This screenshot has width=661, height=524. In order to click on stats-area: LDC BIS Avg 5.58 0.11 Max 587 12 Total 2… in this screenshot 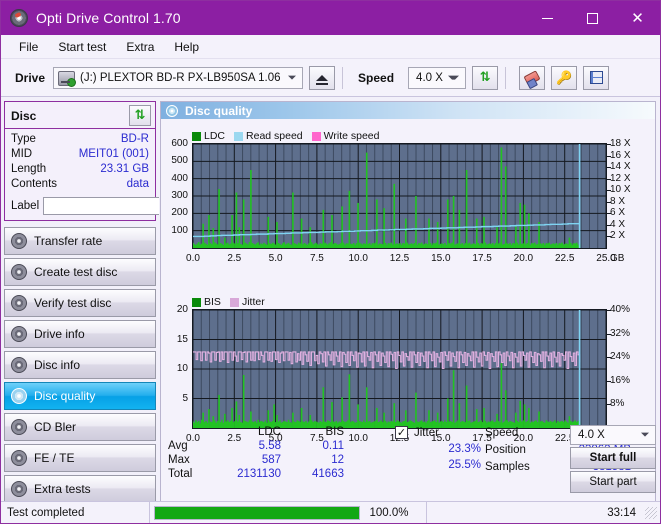, I will do `click(409, 459)`.